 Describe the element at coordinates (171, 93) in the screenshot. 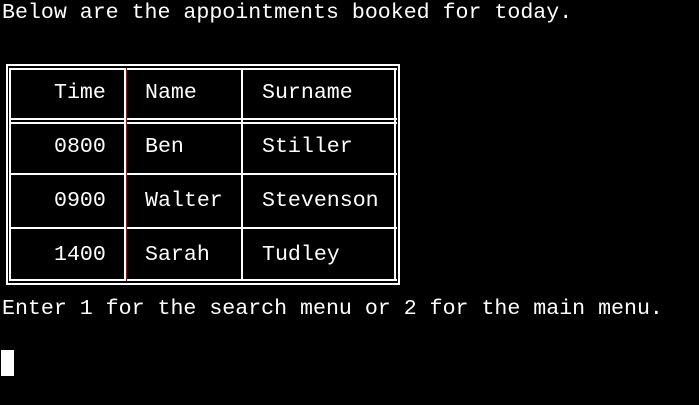

I see `header-name: Name` at that location.